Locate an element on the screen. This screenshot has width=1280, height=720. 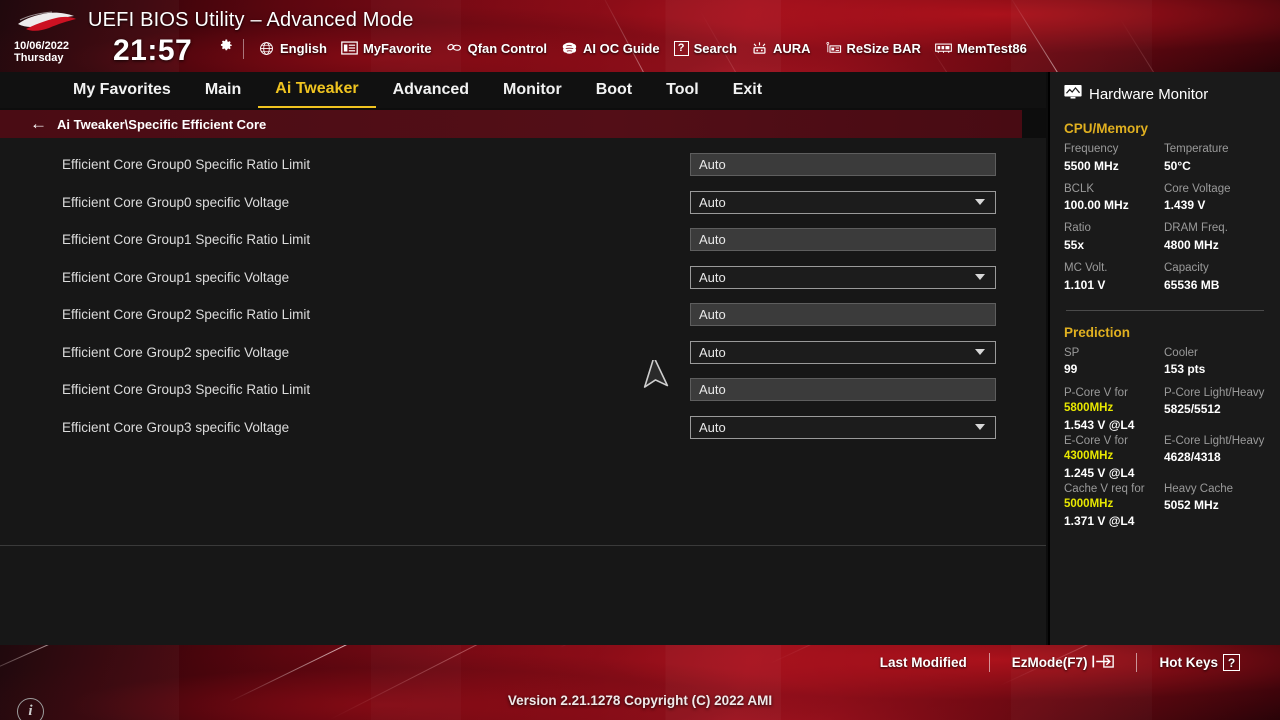
toolbar-label: ReSize BAR is located at coordinates (883, 48).